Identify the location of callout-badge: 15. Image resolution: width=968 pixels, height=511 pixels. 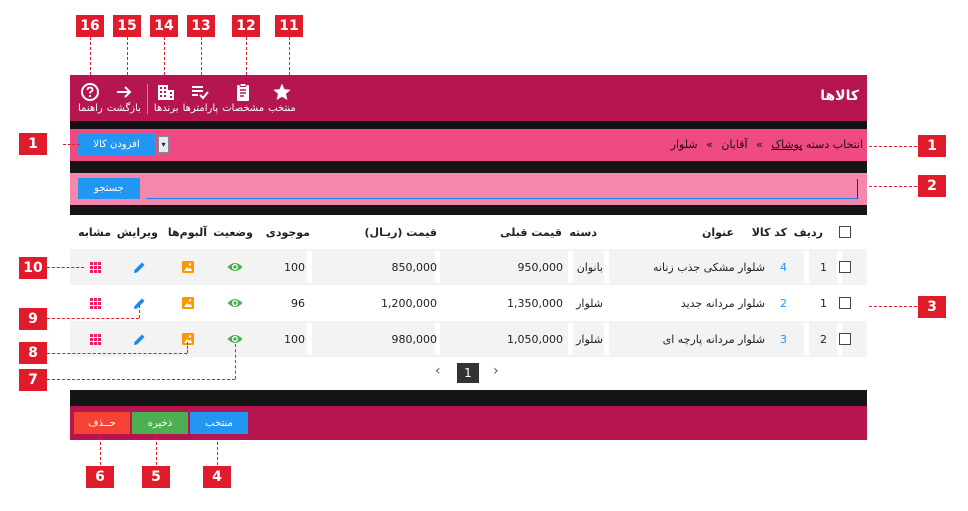
(127, 26).